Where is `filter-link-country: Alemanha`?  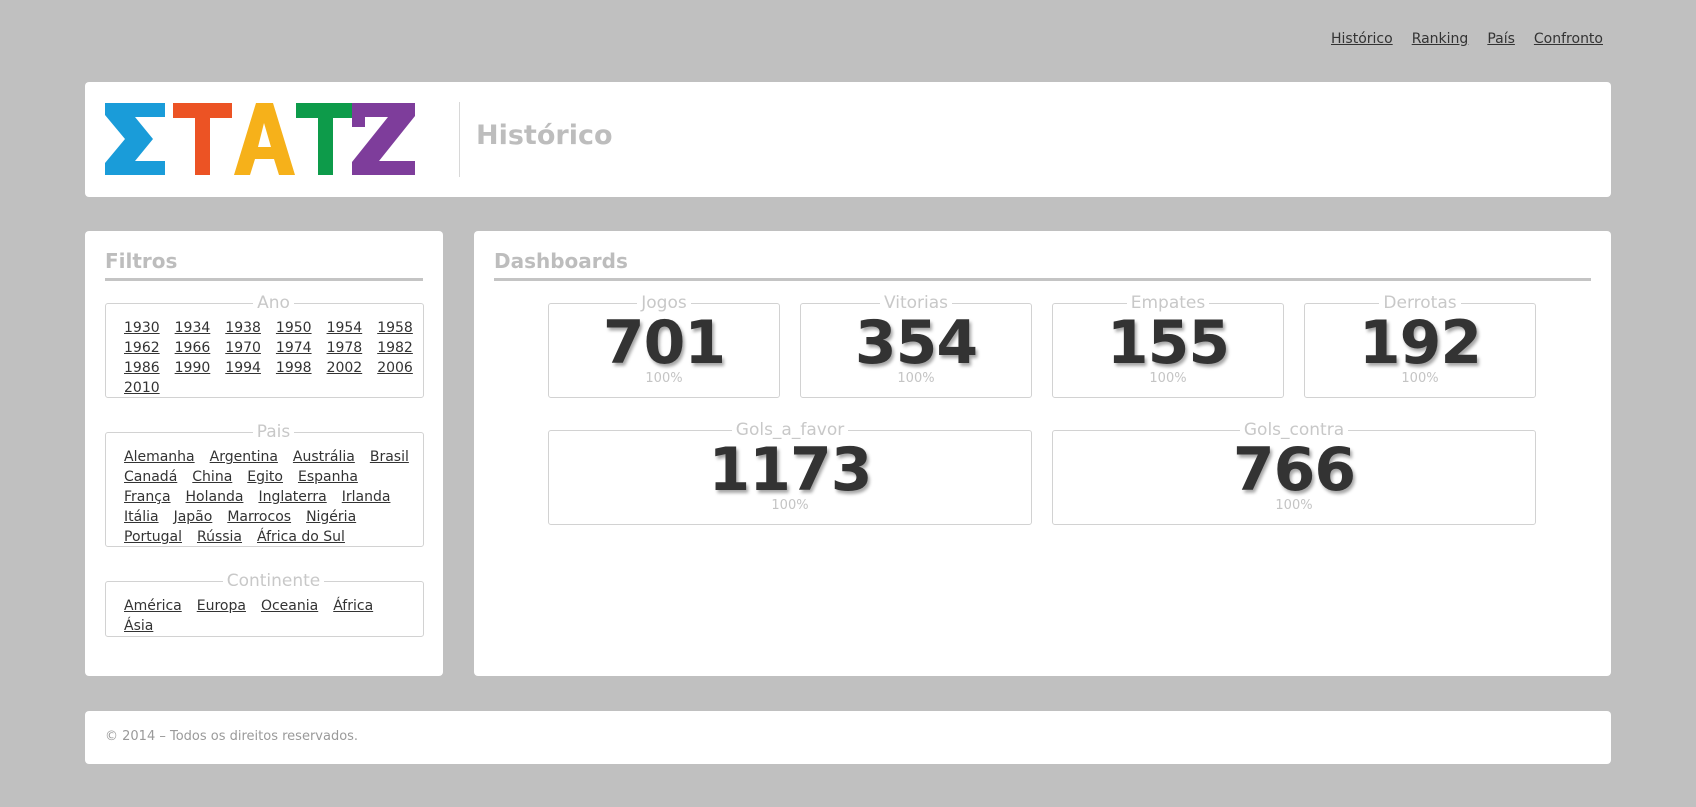 filter-link-country: Alemanha is located at coordinates (159, 457).